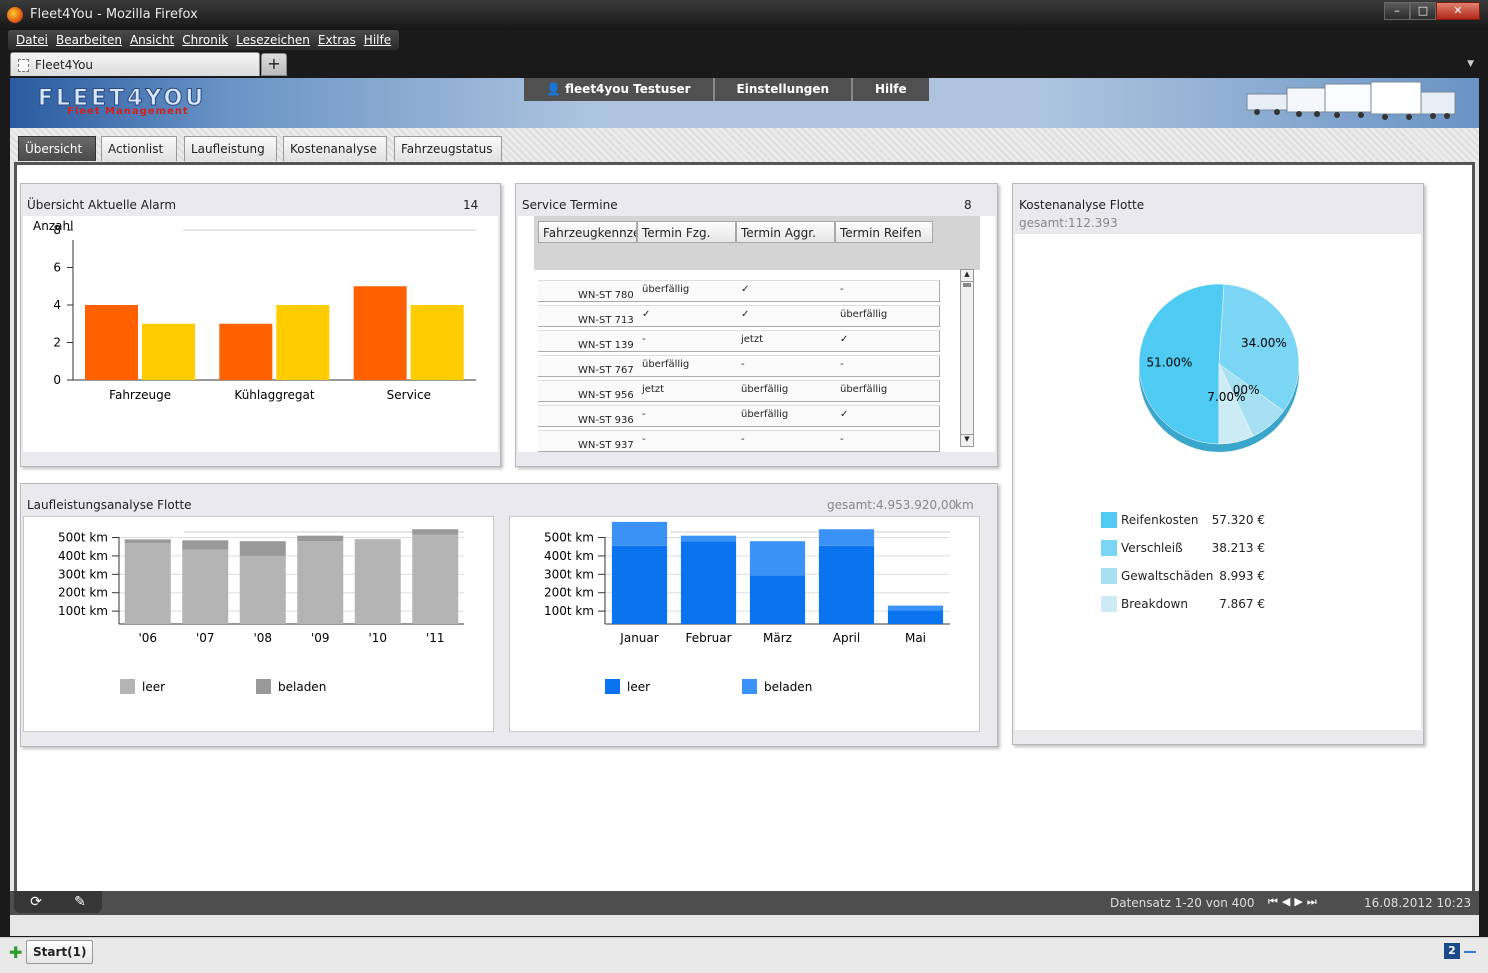  I want to click on tab-actionlist: Actionlist, so click(139, 148).